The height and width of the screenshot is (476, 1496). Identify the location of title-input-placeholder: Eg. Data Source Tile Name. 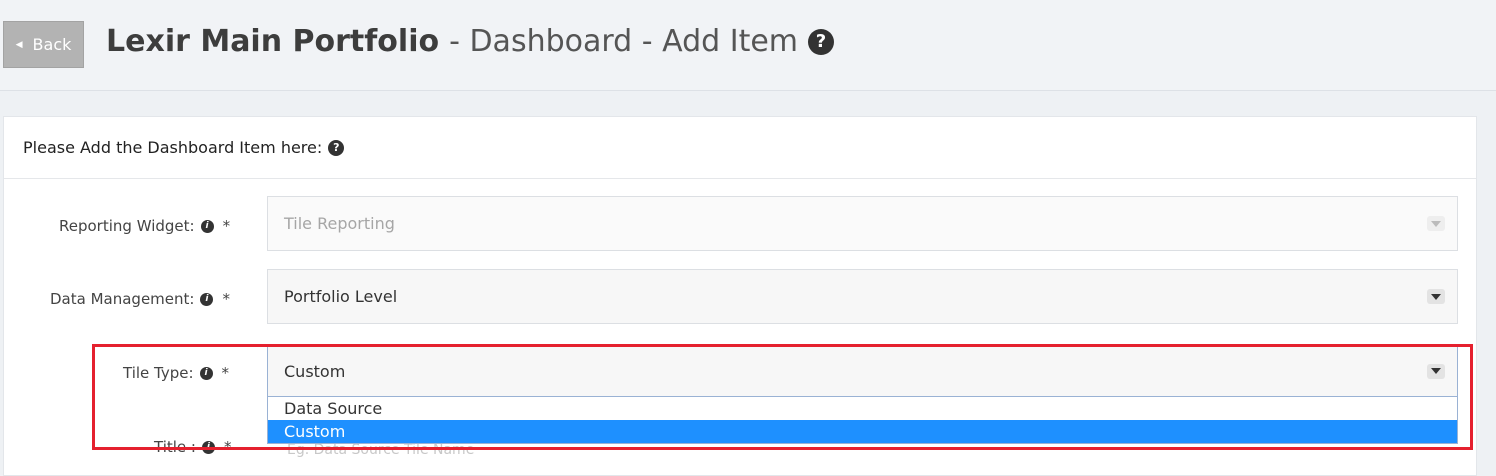
(381, 450).